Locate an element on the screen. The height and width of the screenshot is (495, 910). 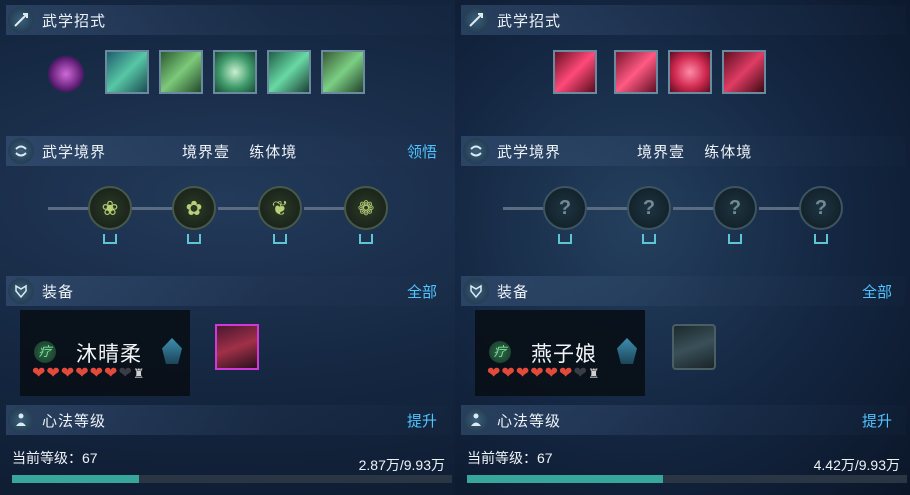
skills-title: 武学招式 is located at coordinates (74, 21).